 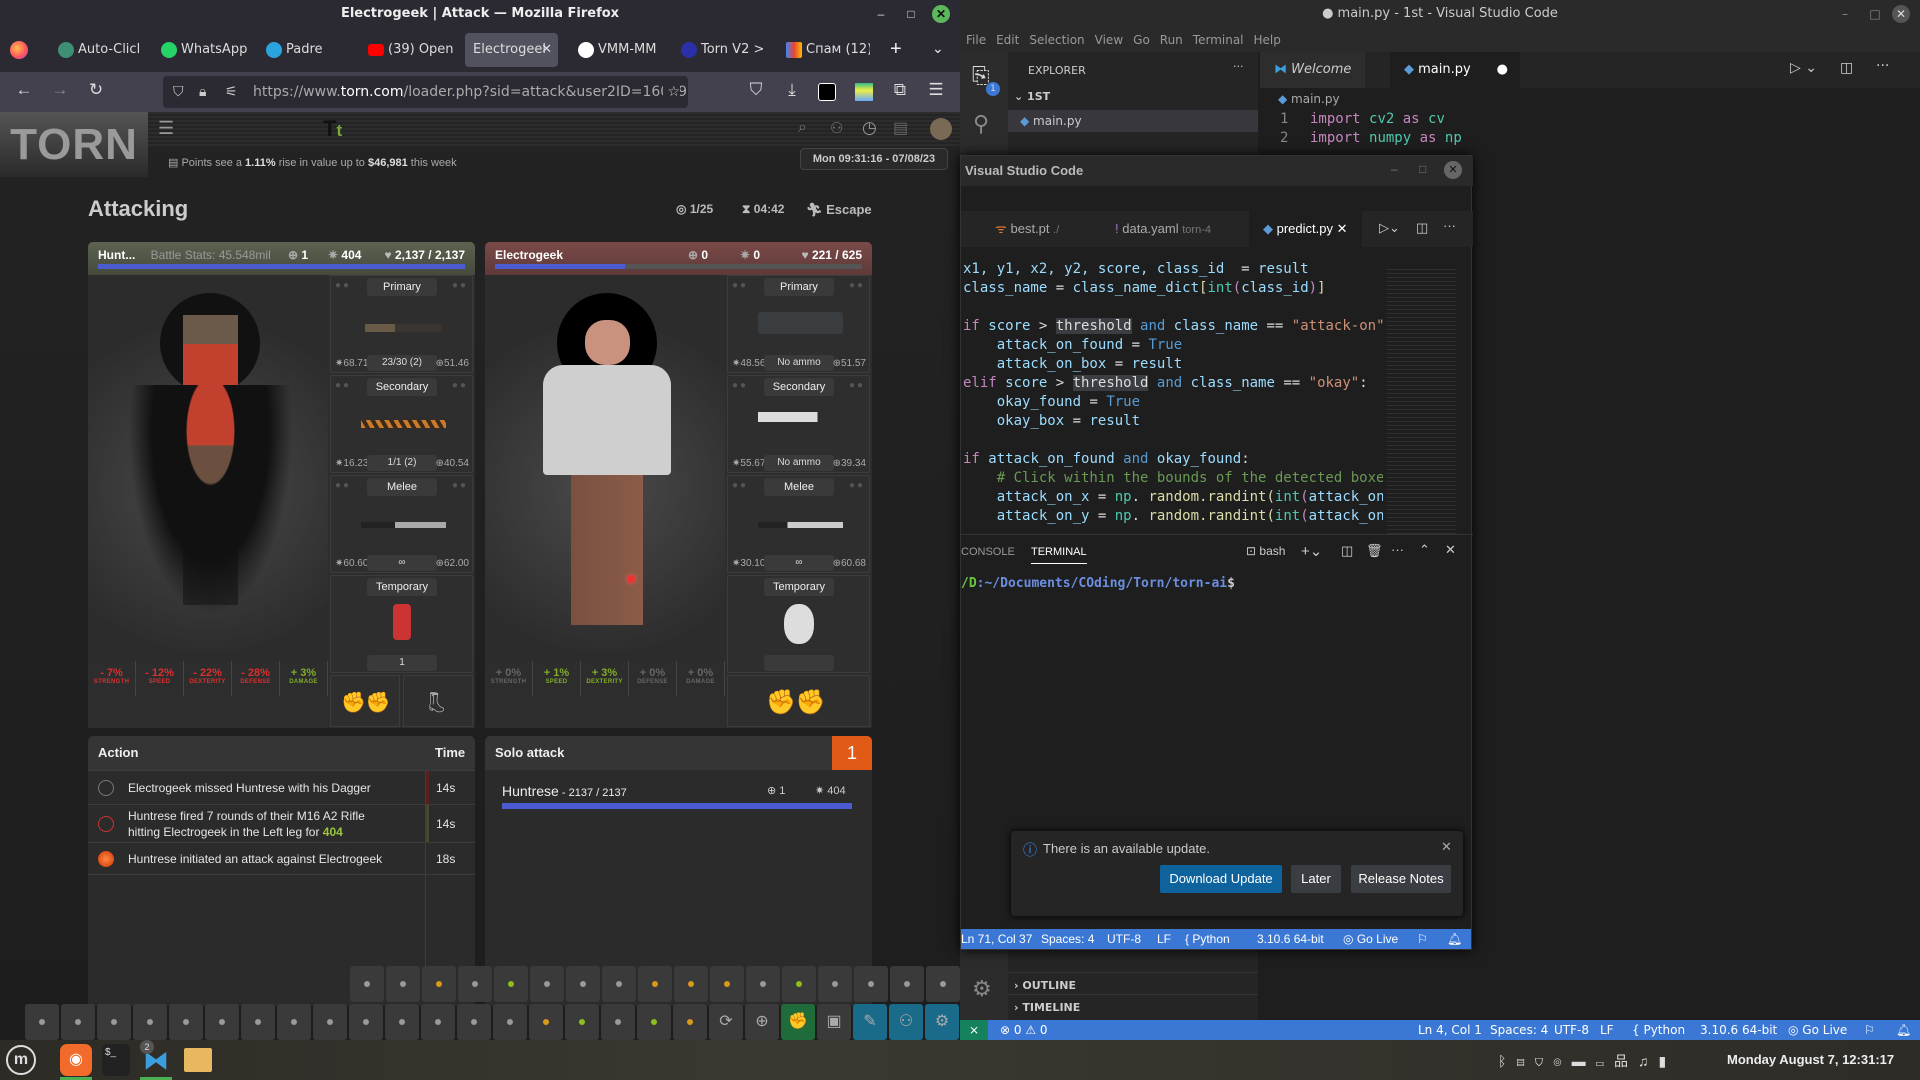 What do you see at coordinates (1450, 1030) in the screenshot?
I see `cursor-position: Ln 4, Col 1` at bounding box center [1450, 1030].